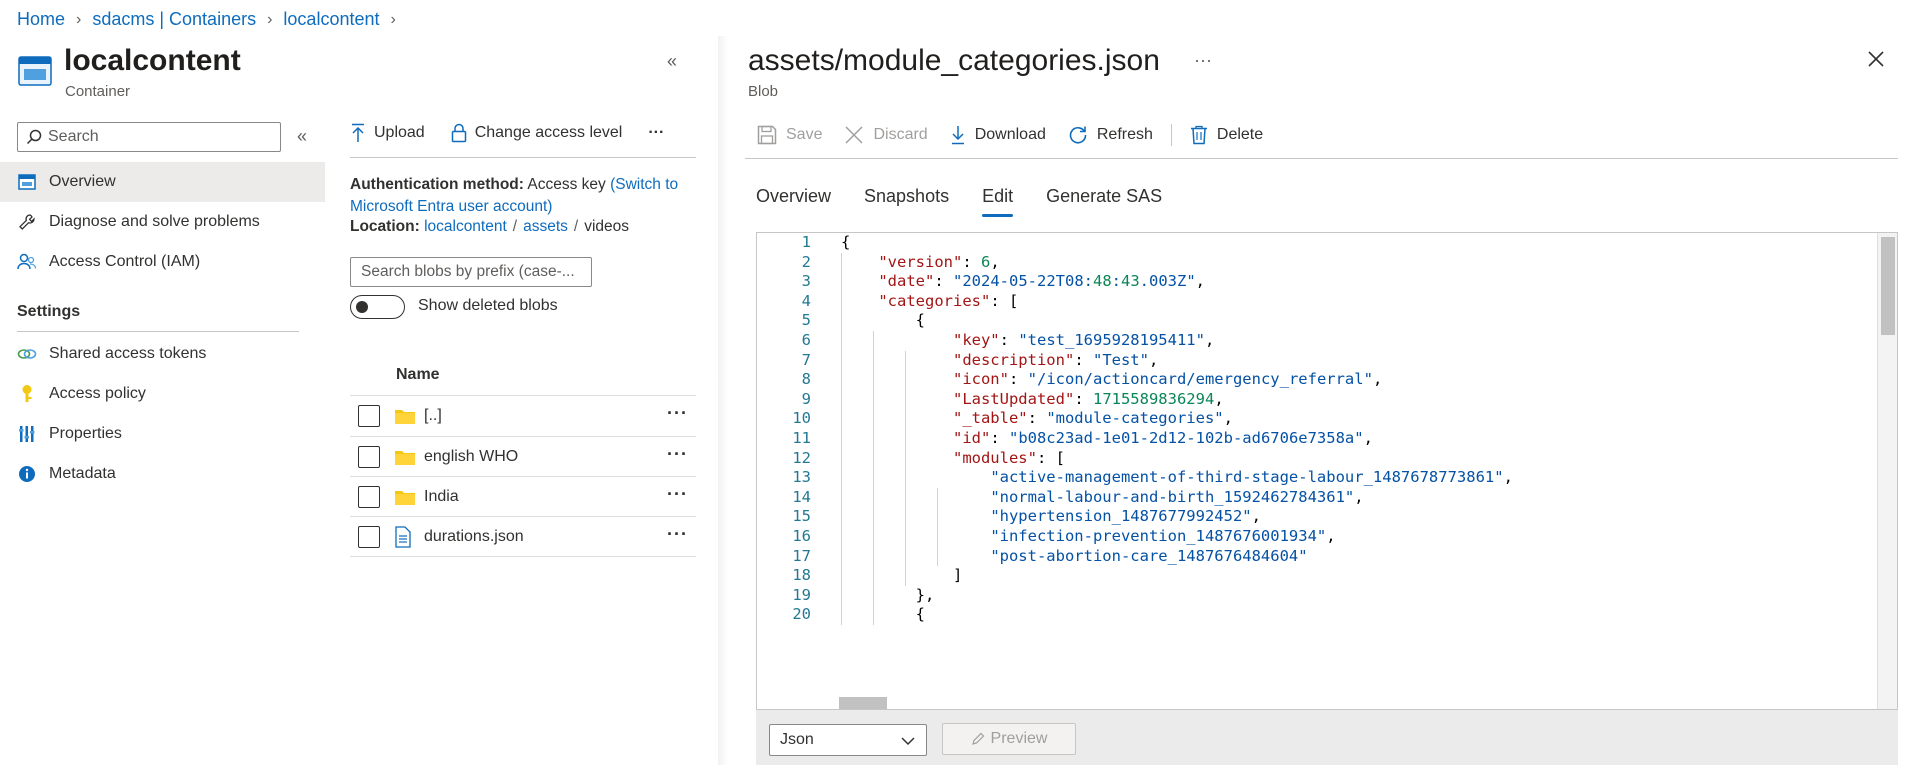 The width and height of the screenshot is (1908, 765). I want to click on breadcrumb-localcontent: localcontent, so click(331, 19).